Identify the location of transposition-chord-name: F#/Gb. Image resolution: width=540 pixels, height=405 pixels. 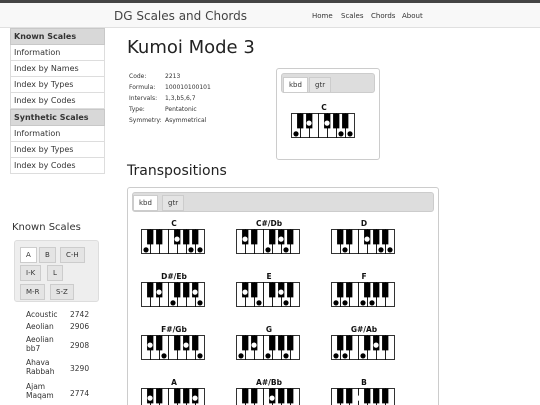
(174, 329).